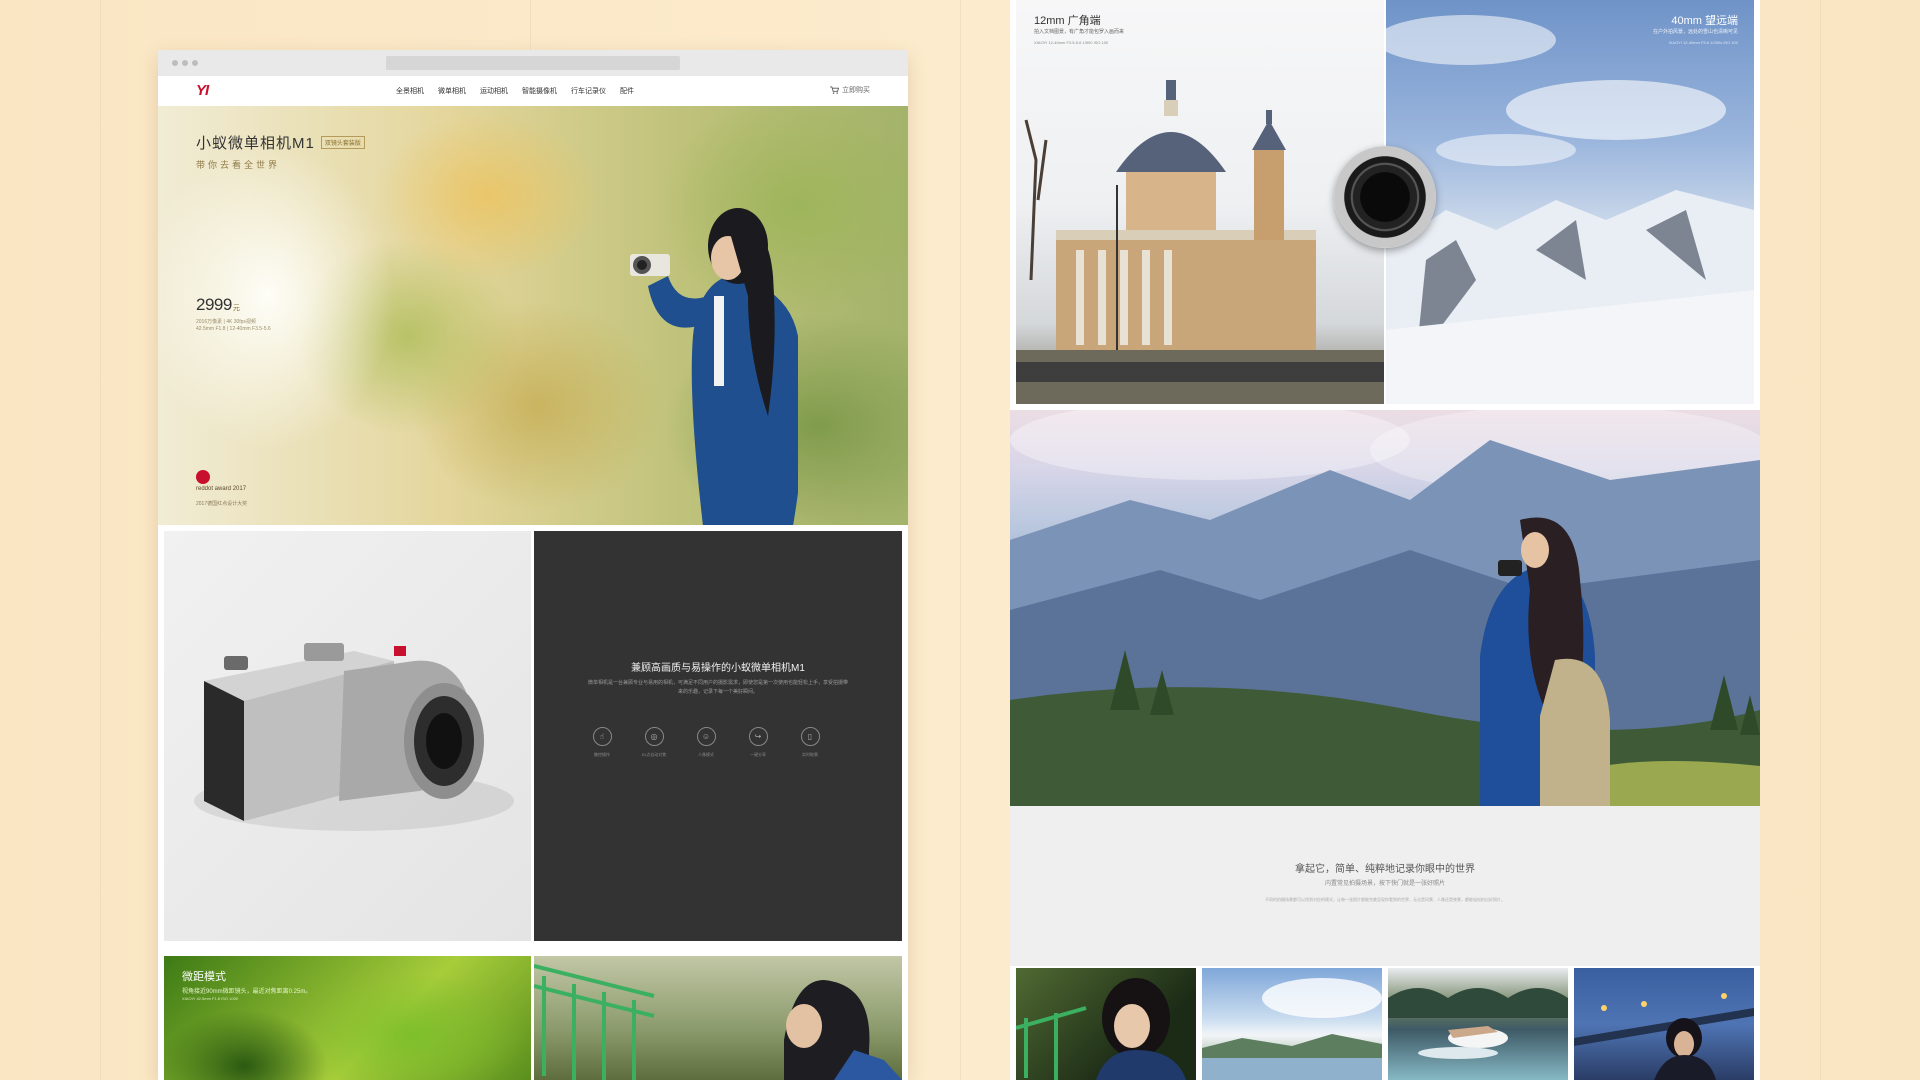  I want to click on feature-label: 81点自动对焦, so click(654, 754).